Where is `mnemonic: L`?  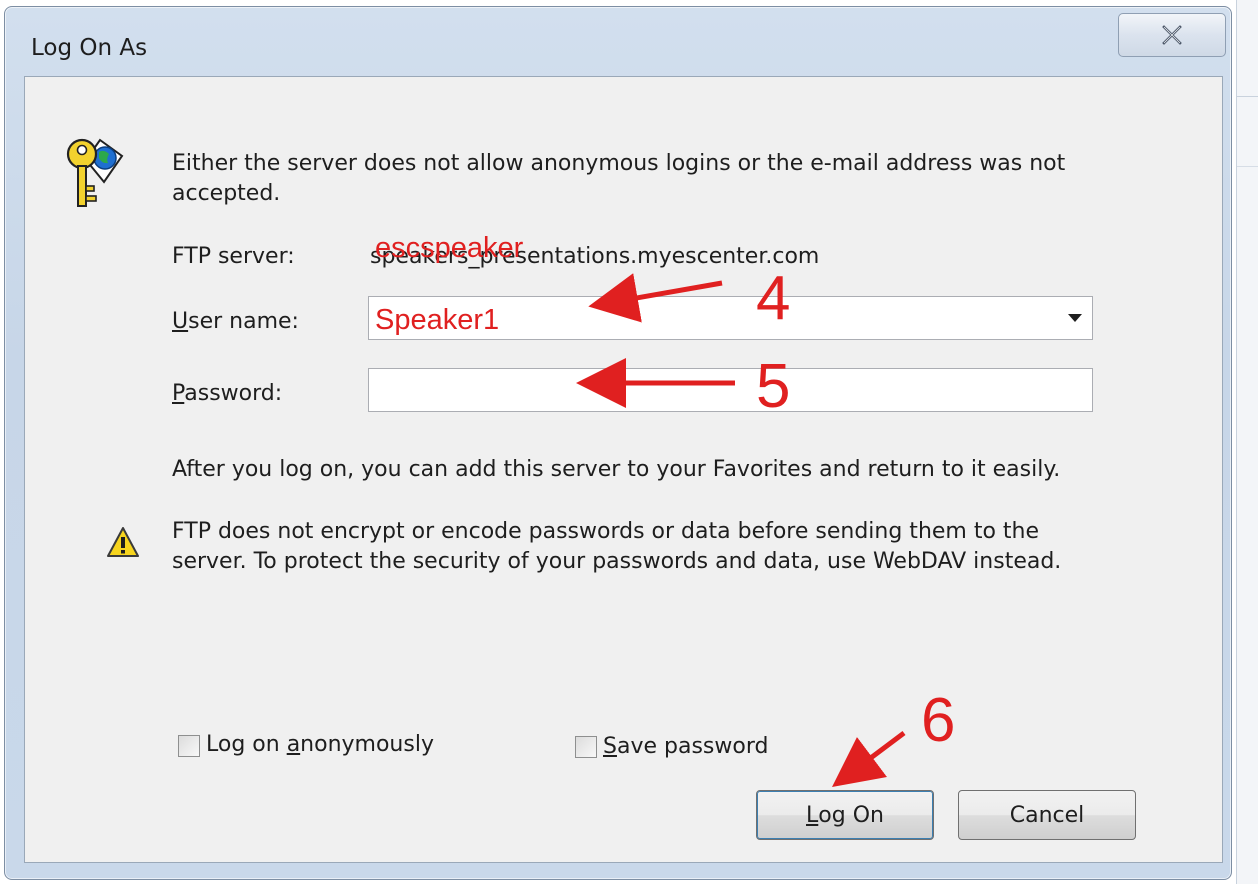 mnemonic: L is located at coordinates (812, 815).